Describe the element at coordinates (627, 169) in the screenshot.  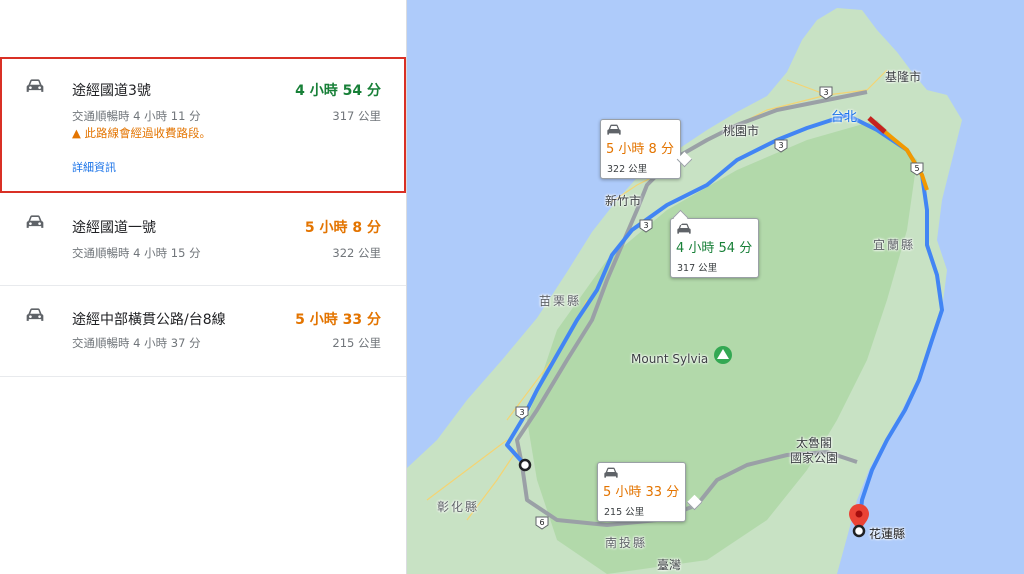
I see `callout-distance: 322 公里` at that location.